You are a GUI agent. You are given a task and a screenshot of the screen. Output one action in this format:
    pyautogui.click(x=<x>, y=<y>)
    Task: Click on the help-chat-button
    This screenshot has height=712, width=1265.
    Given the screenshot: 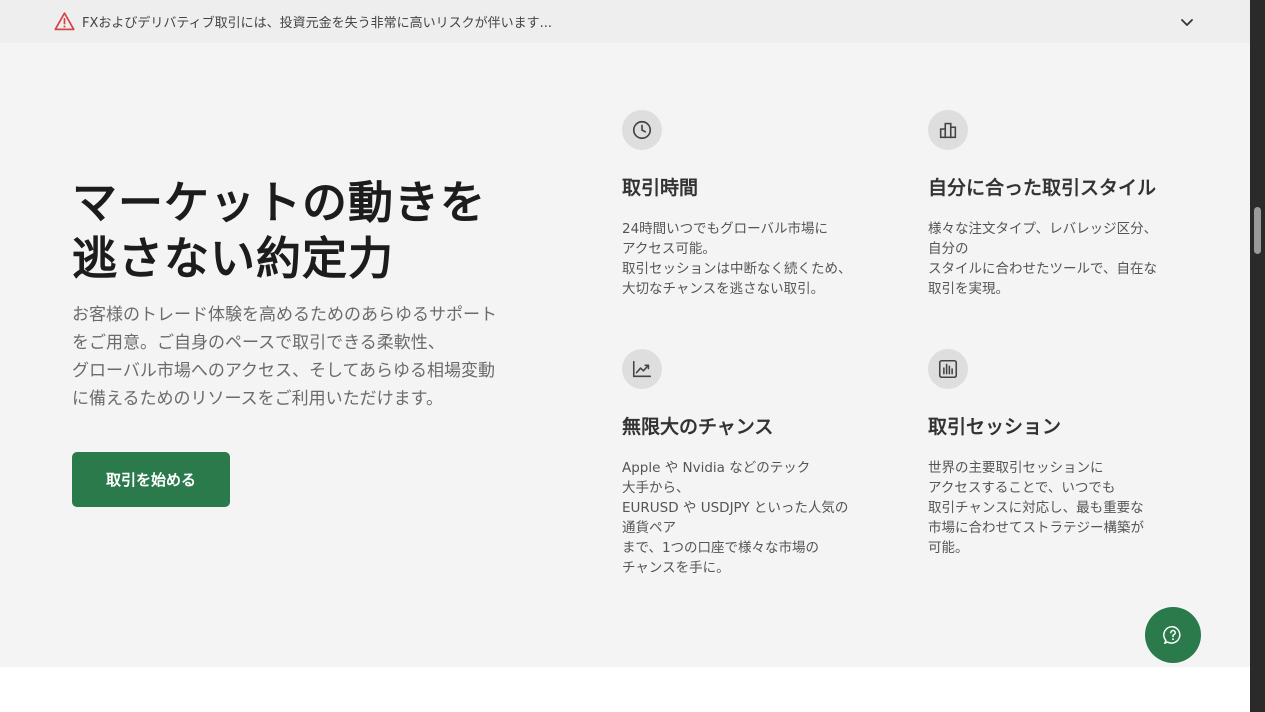 What is the action you would take?
    pyautogui.click(x=1173, y=635)
    